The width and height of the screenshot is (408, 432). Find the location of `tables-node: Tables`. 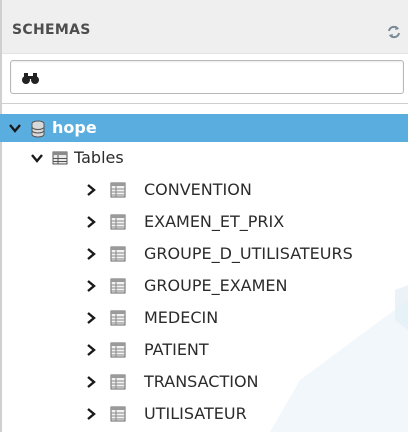

tables-node: Tables is located at coordinates (204, 158).